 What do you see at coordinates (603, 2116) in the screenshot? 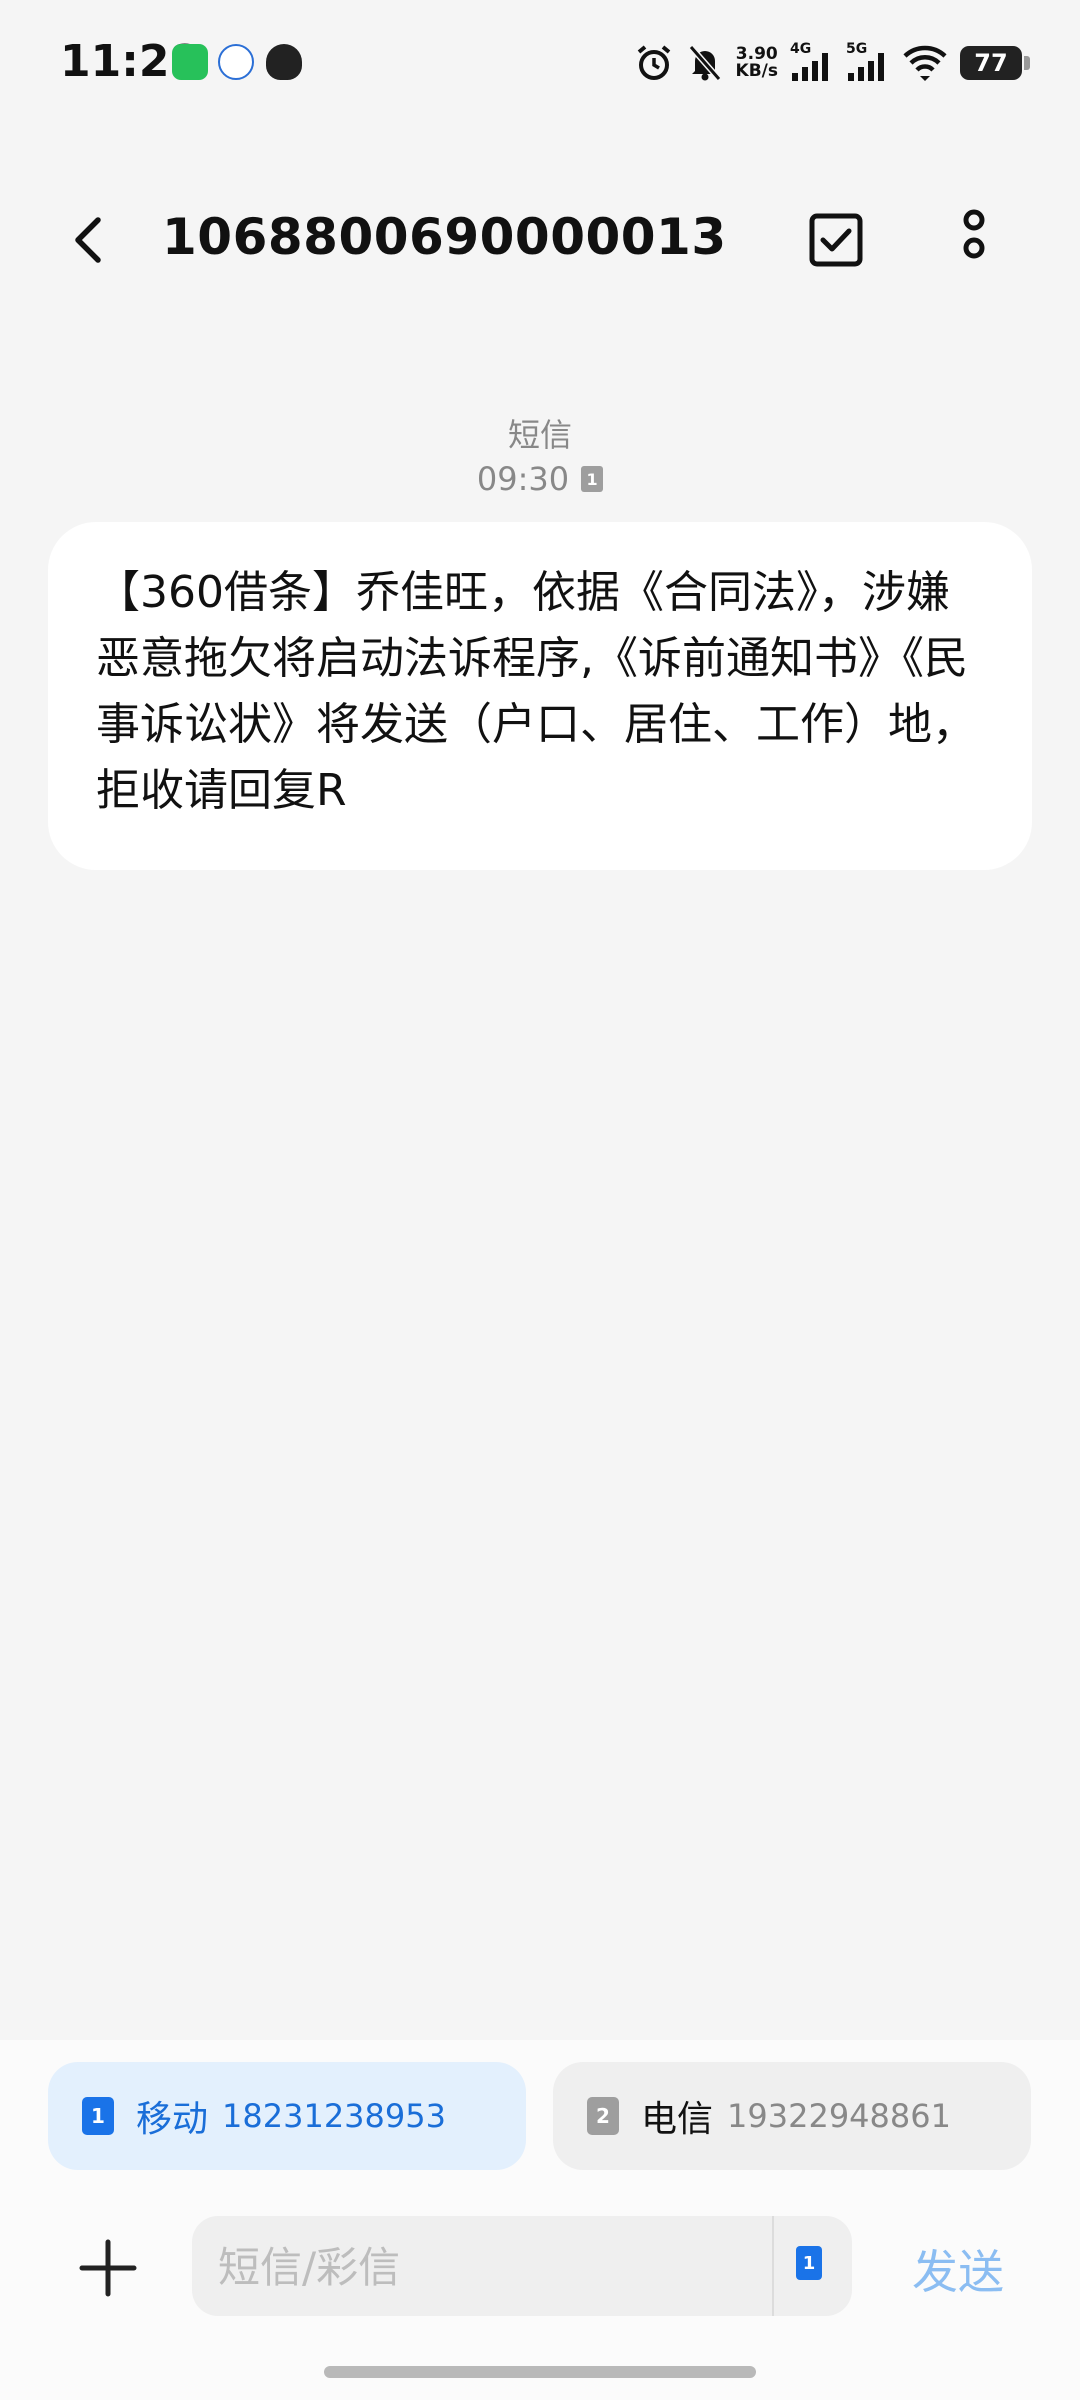
I see `sim-card-2-icon: 2` at bounding box center [603, 2116].